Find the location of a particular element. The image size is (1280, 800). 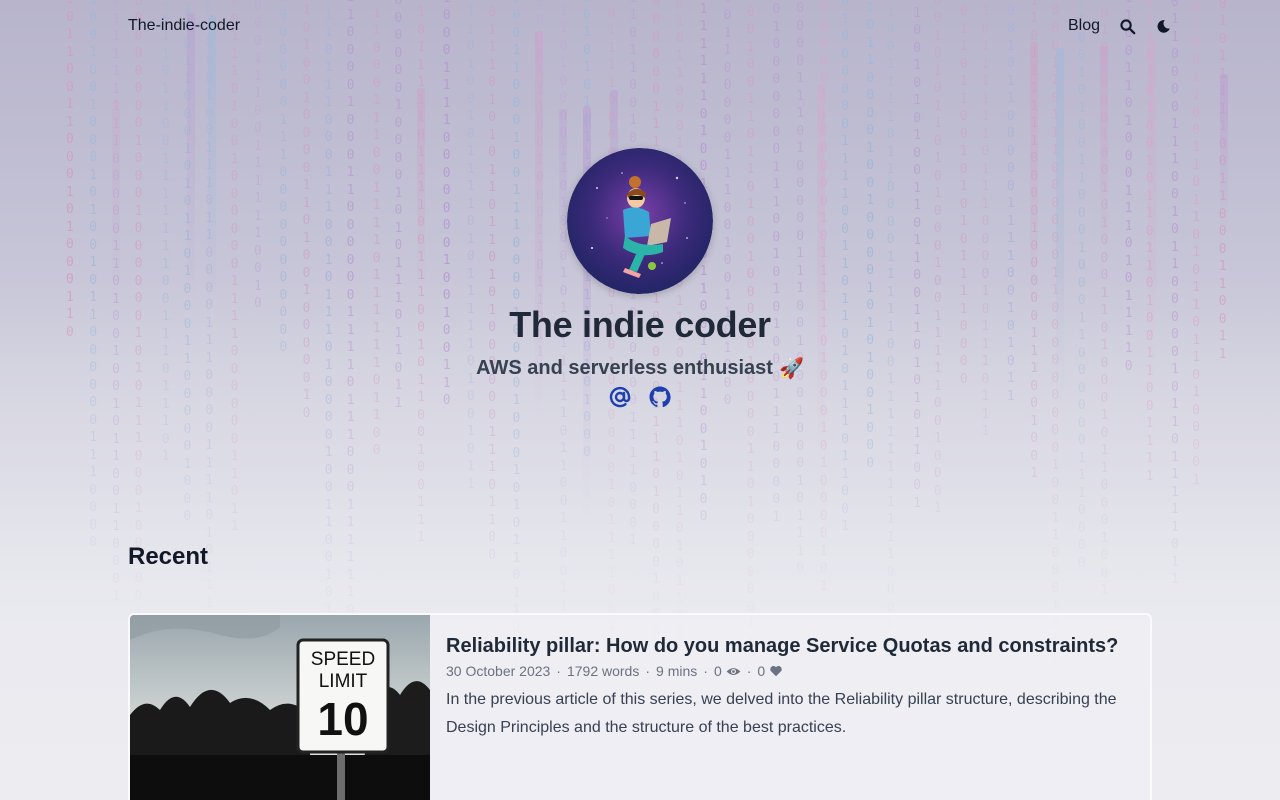

site-tagline: AWS and serverless enthusiast 🚀 is located at coordinates (640, 368).